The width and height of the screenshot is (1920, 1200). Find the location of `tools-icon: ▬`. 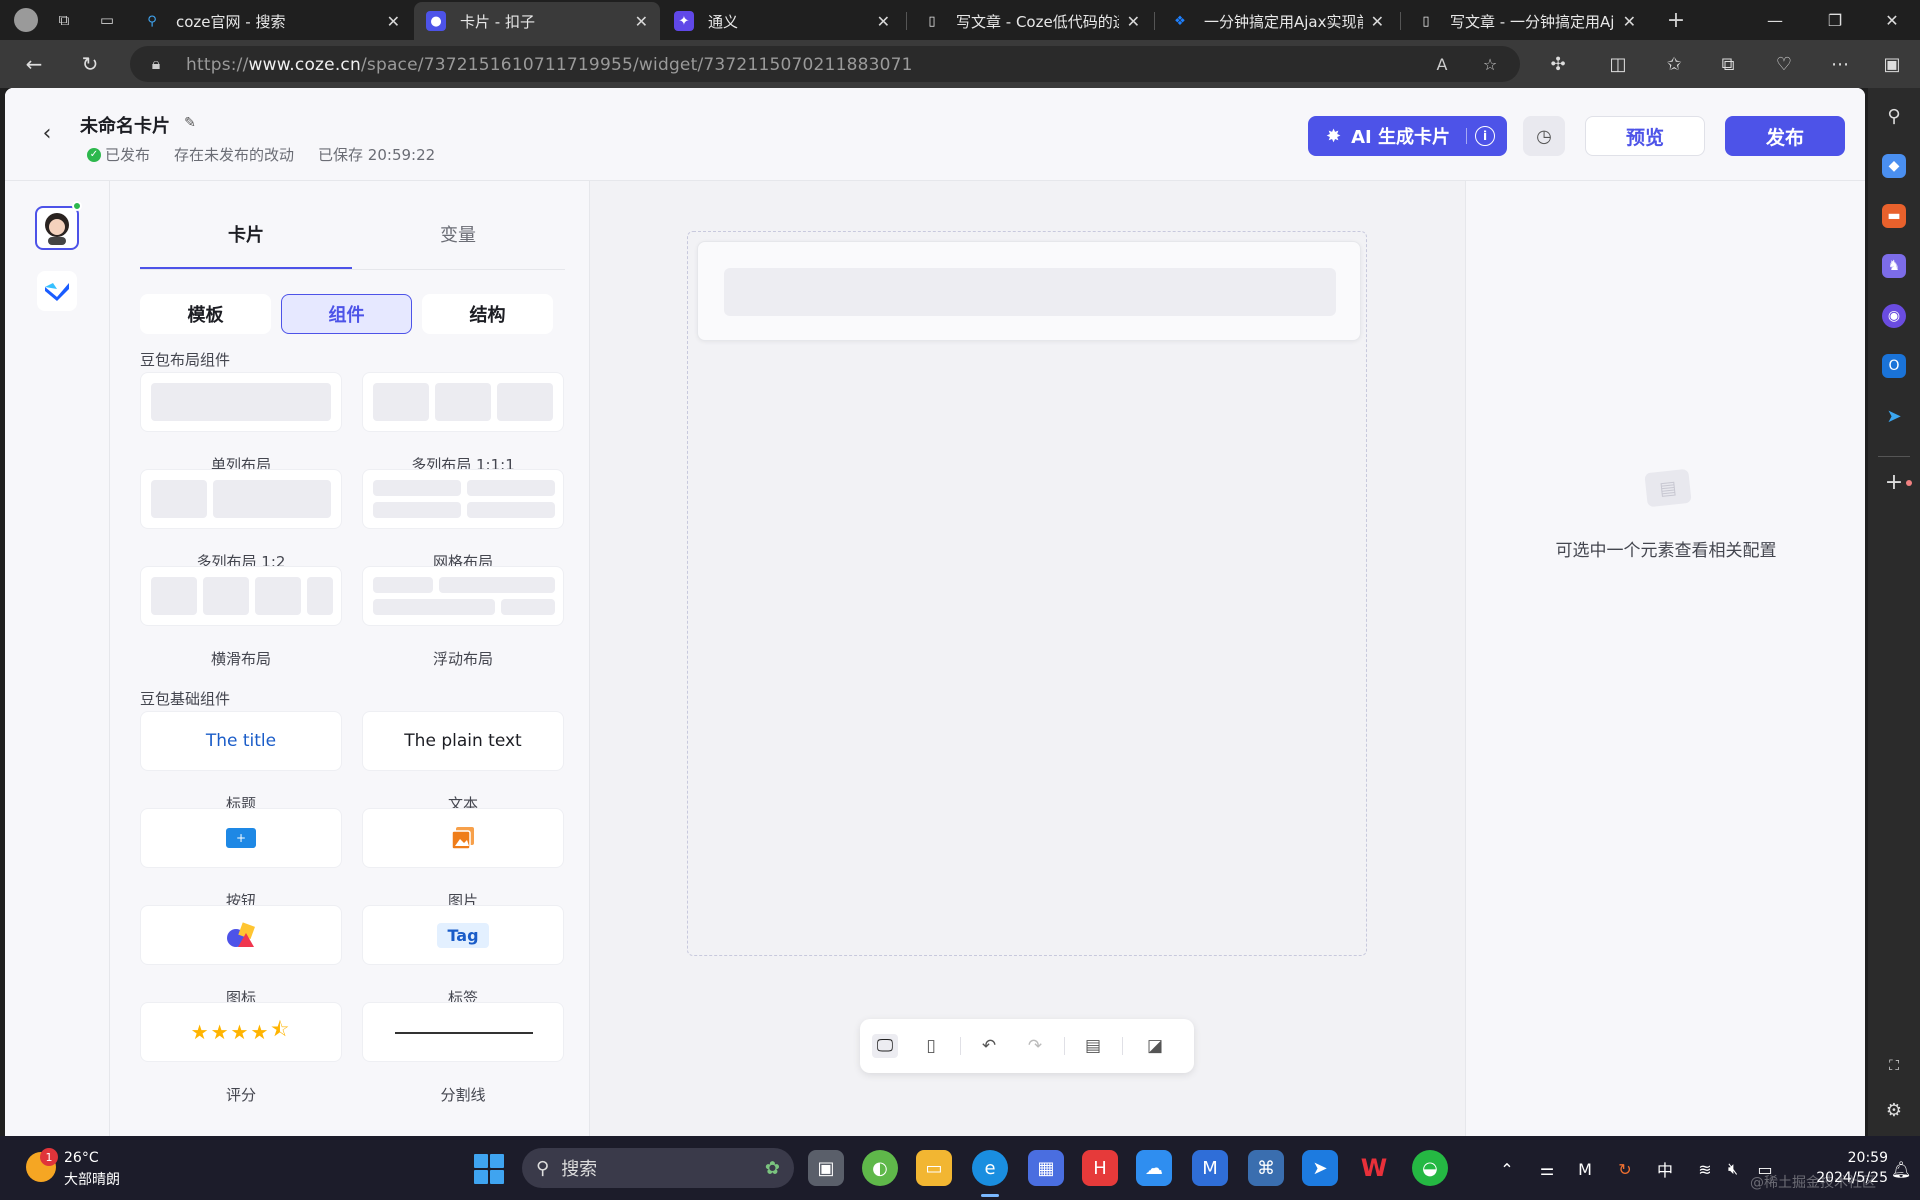

tools-icon: ▬ is located at coordinates (1894, 216).